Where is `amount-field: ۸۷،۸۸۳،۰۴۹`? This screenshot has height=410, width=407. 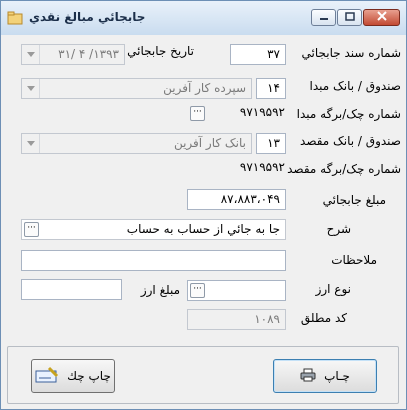
amount-field: ۸۷،۸۸۳،۰۴۹ is located at coordinates (236, 199).